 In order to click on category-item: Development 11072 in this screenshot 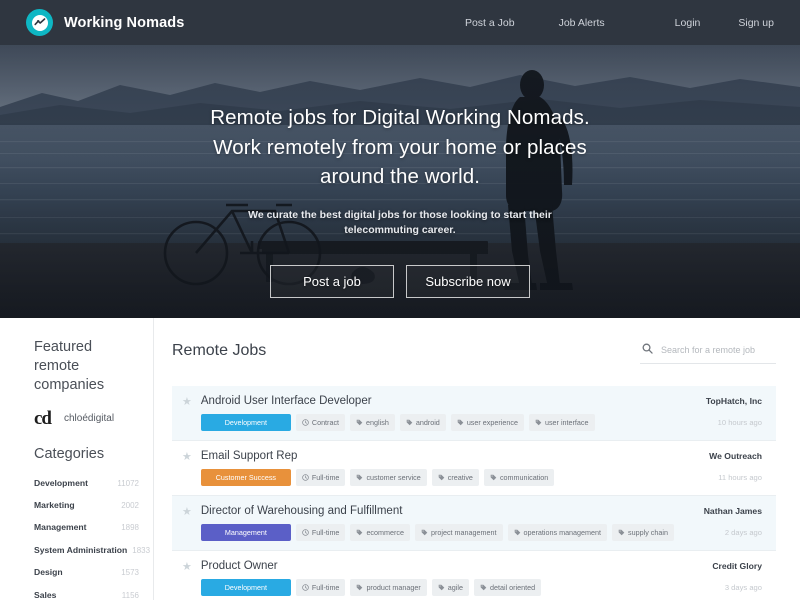, I will do `click(86, 483)`.